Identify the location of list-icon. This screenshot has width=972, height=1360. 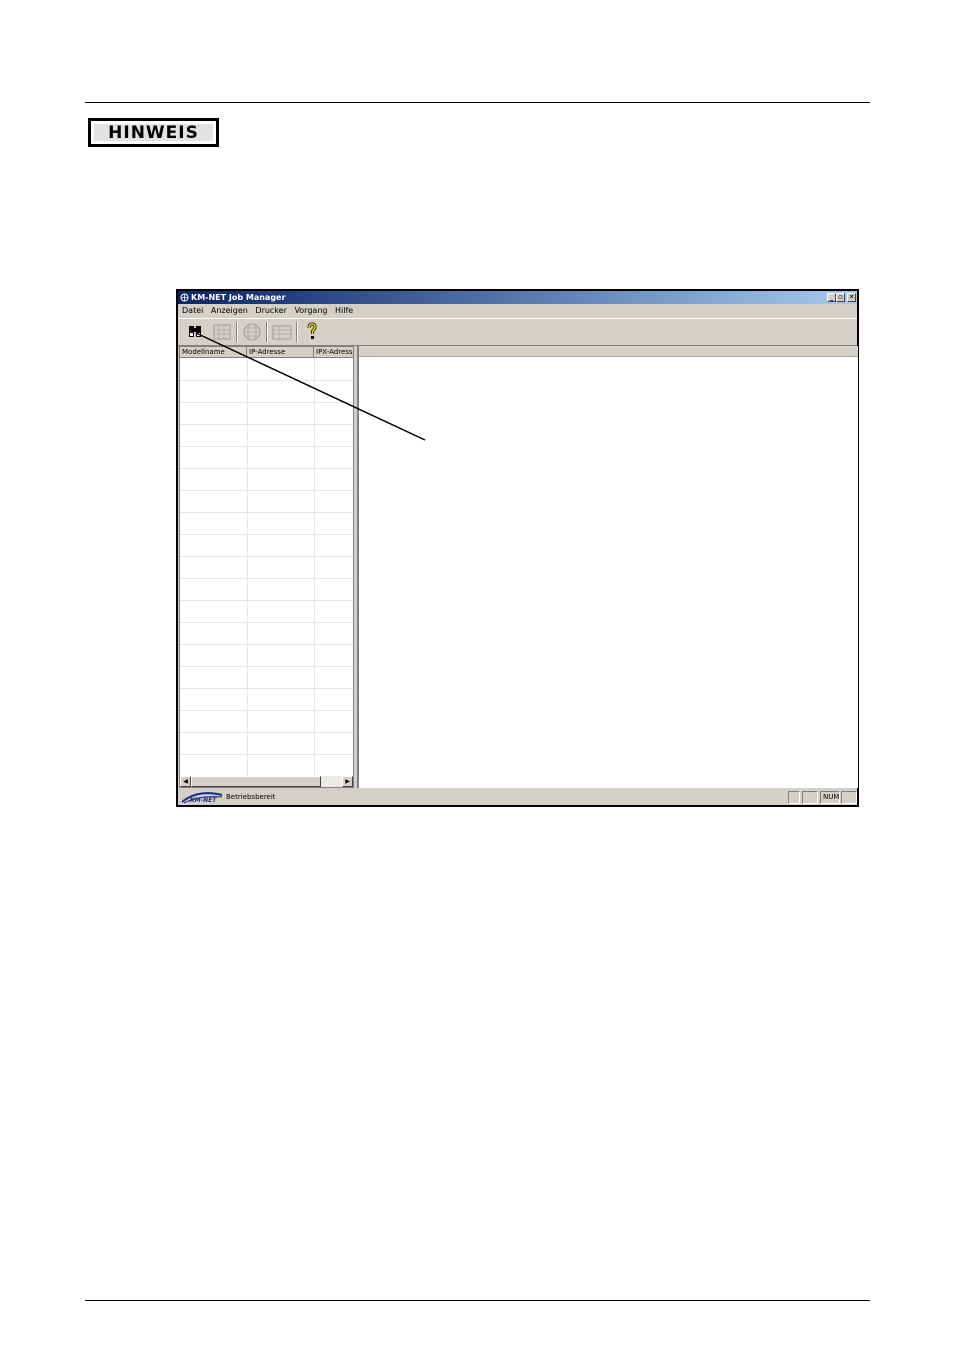
(282, 332).